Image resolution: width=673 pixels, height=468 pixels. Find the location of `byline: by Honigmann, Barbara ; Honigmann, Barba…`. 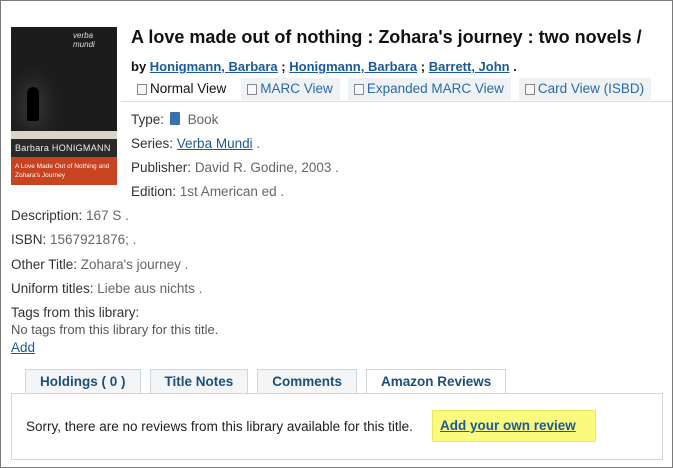

byline: by Honigmann, Barbara ; Honigmann, Barba… is located at coordinates (324, 66).